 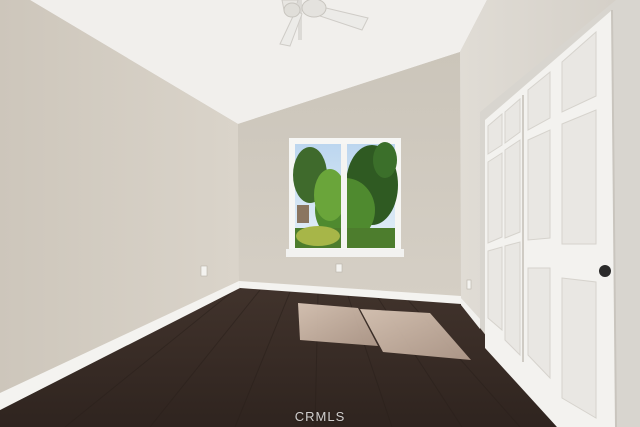 What do you see at coordinates (320, 416) in the screenshot?
I see `watermark-text: CRMLS` at bounding box center [320, 416].